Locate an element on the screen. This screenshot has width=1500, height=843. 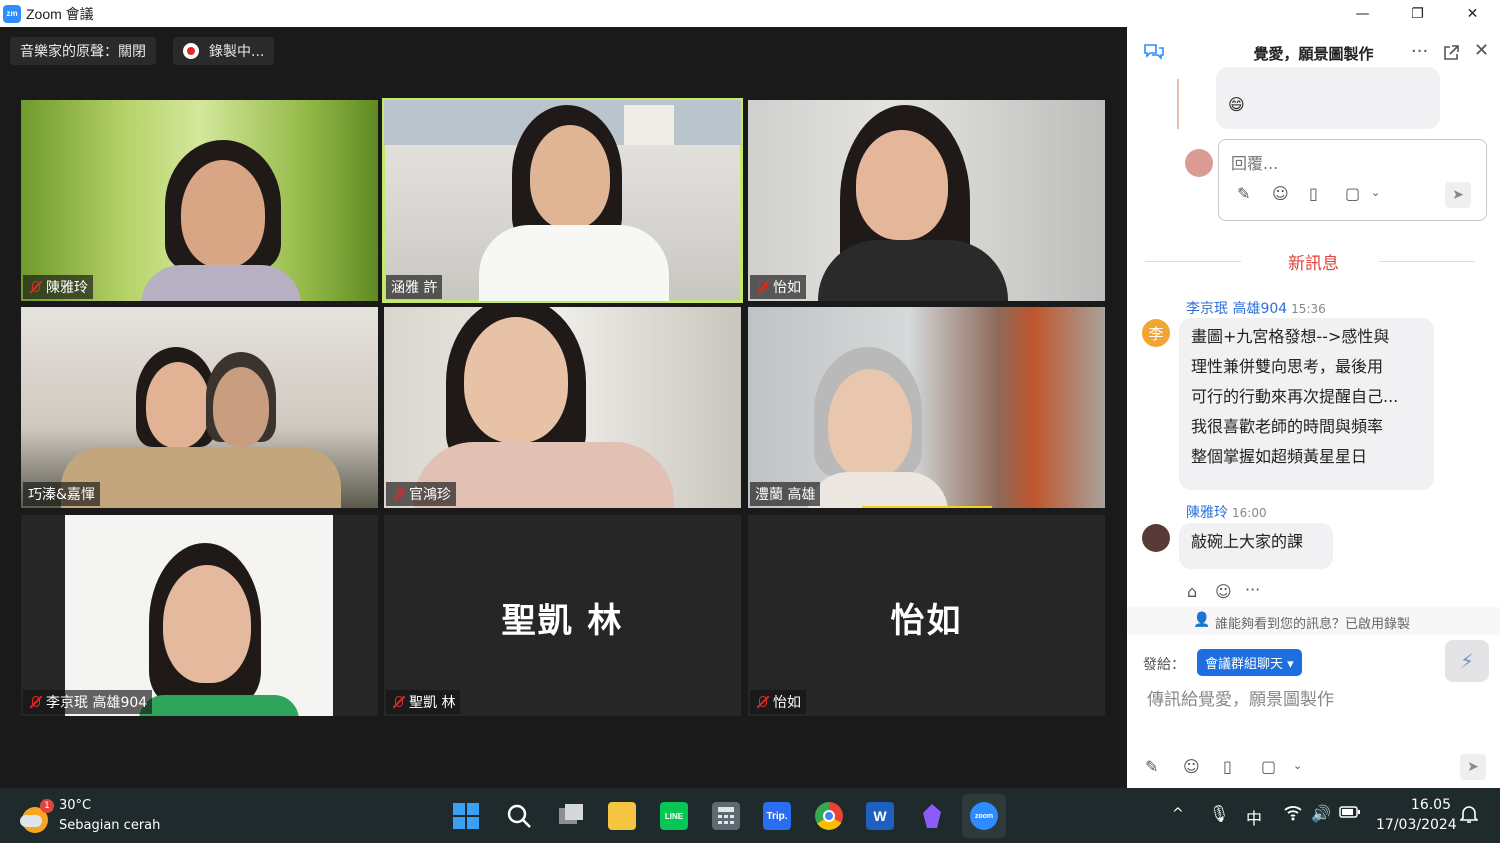
visibility-notice: 👤 誰能夠看到您的訊息？已啟用錄製 is located at coordinates (1313, 621).